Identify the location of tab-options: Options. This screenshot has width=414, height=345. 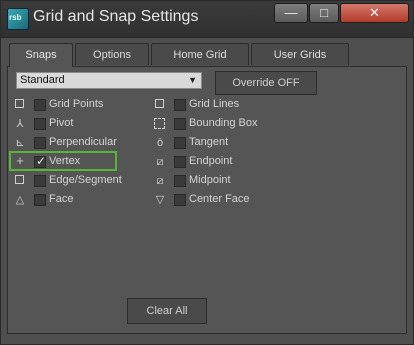
(112, 54).